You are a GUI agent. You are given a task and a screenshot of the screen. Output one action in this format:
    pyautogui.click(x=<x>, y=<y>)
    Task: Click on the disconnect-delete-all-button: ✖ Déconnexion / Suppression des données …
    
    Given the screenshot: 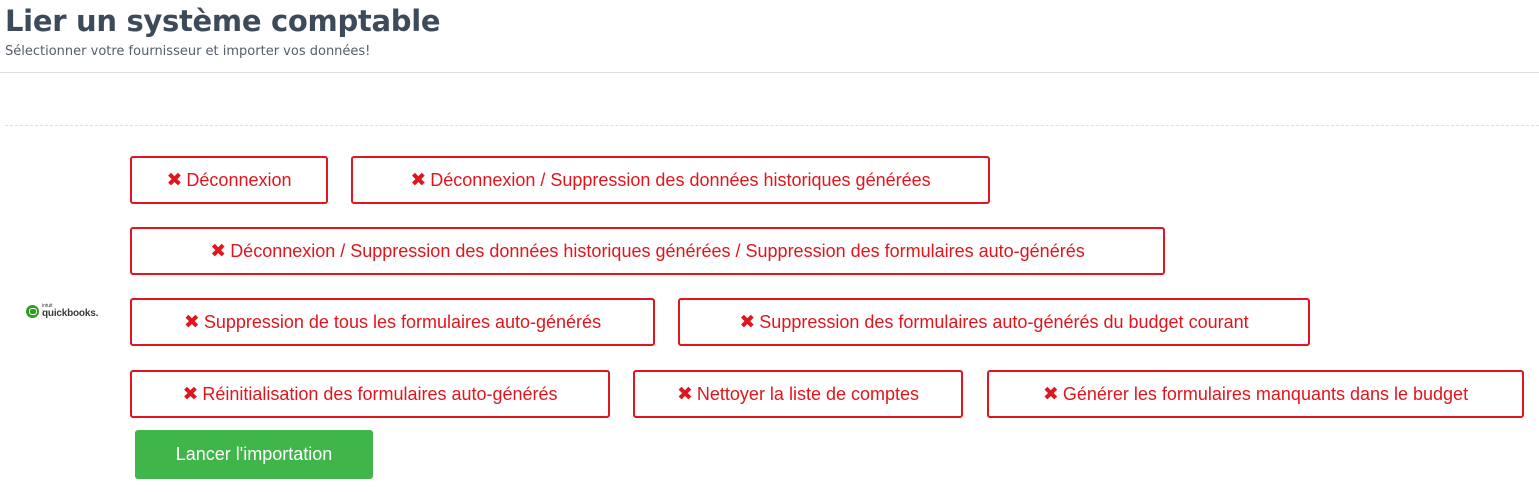 What is the action you would take?
    pyautogui.click(x=647, y=251)
    